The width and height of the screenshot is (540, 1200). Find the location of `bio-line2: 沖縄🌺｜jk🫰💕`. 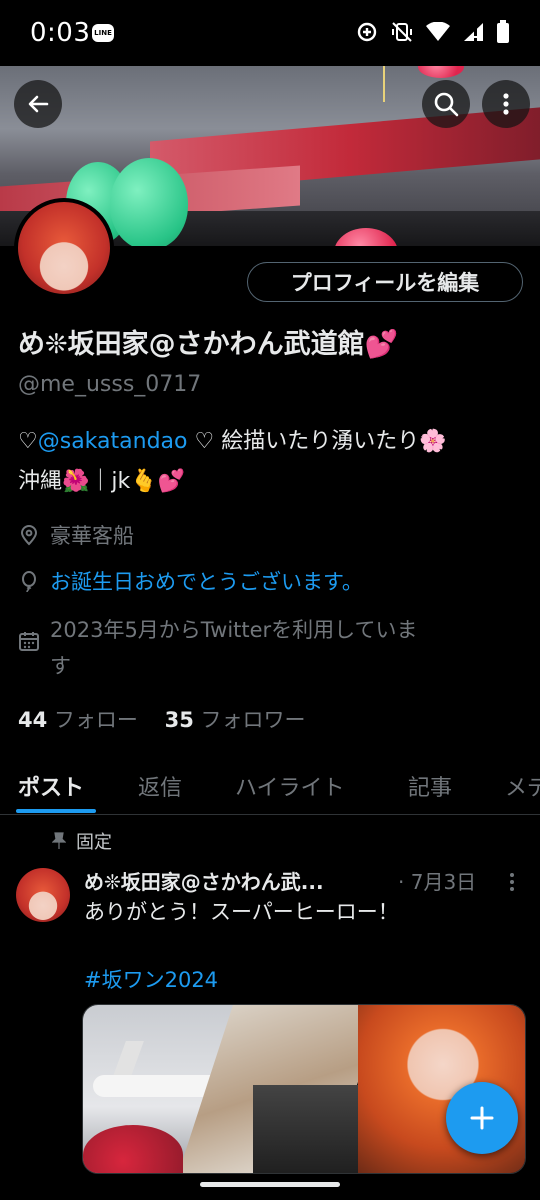

bio-line2: 沖縄🌺｜jk🫰💕 is located at coordinates (102, 481).